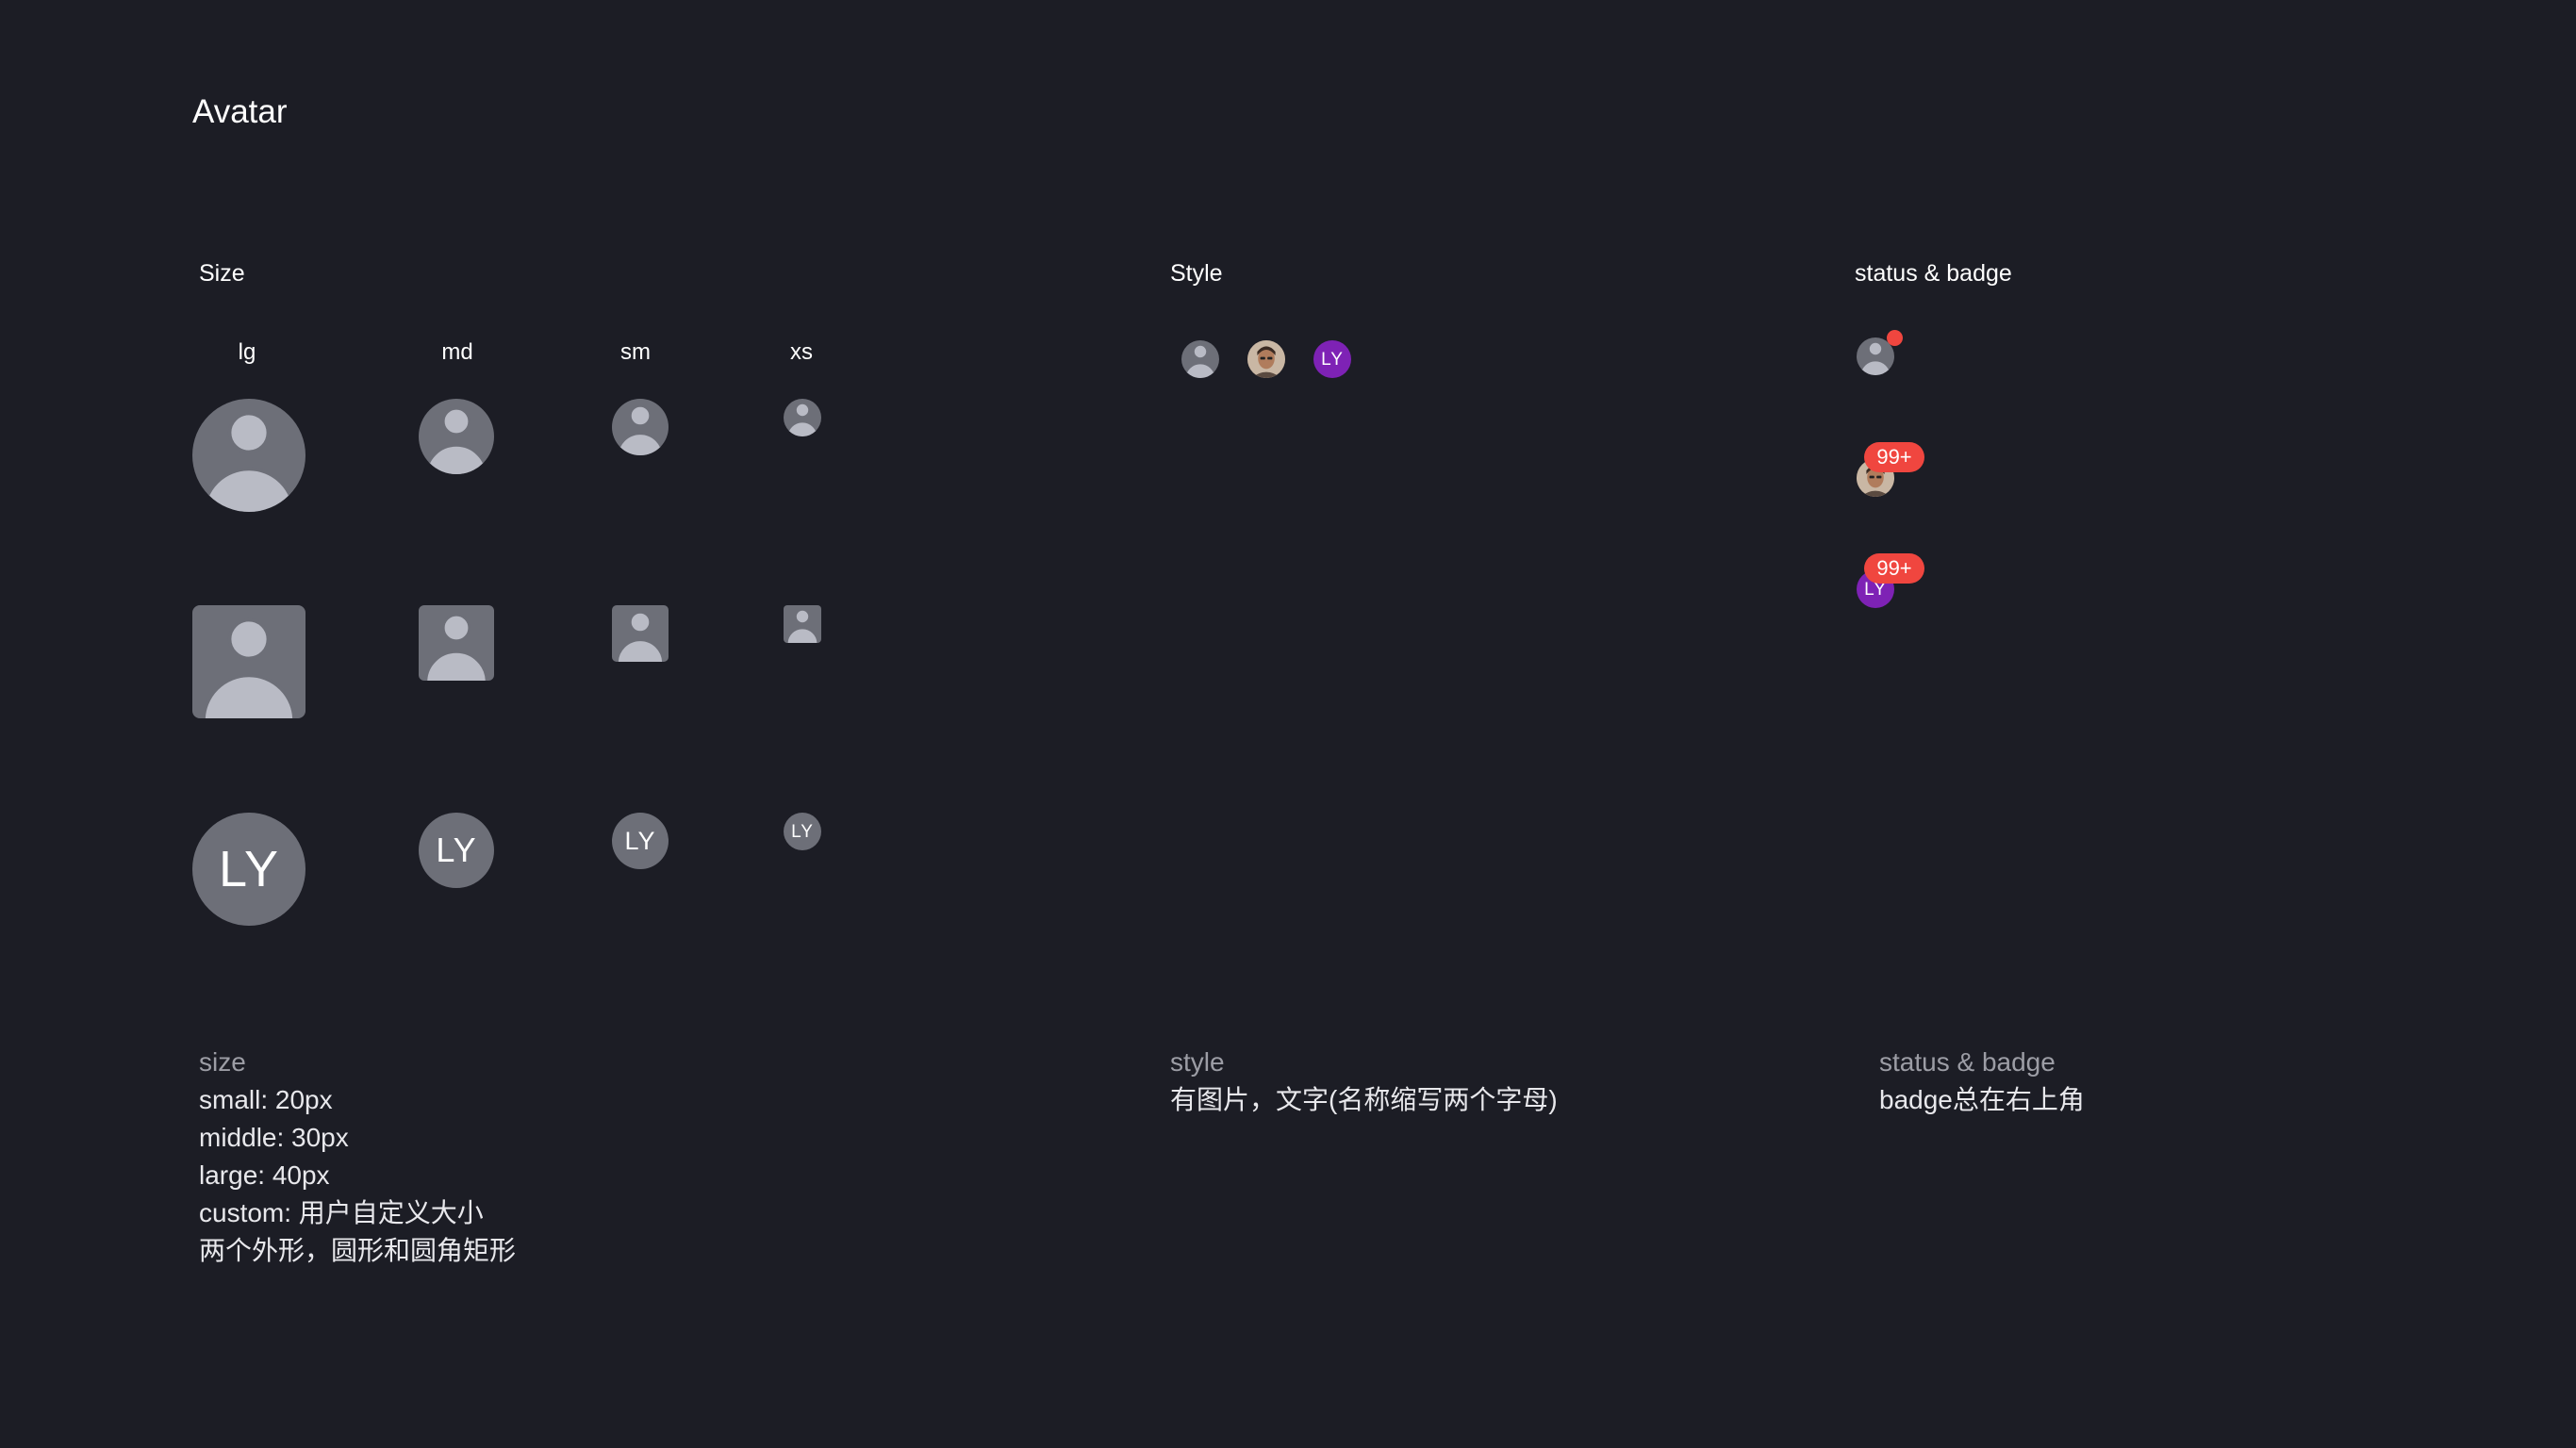 The height and width of the screenshot is (1448, 2576). I want to click on size-note-line: middle: 30px, so click(274, 1137).